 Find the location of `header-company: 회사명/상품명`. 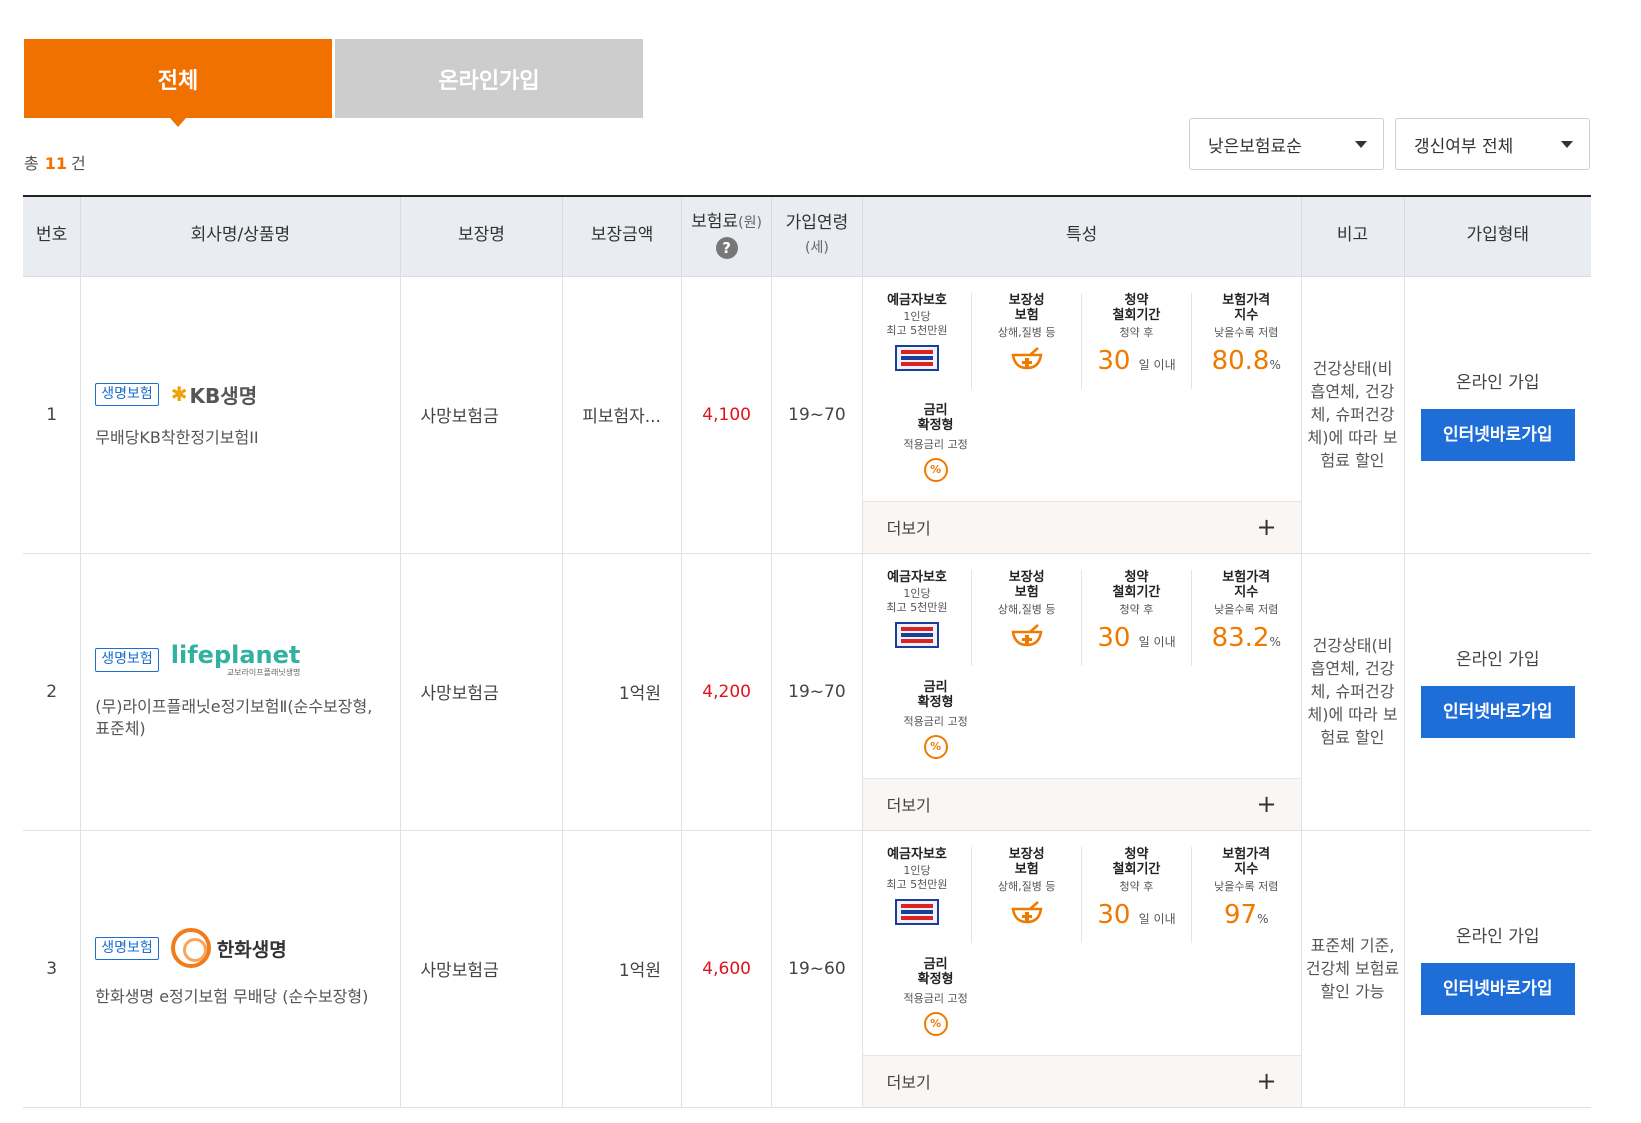

header-company: 회사명/상품명 is located at coordinates (240, 236).